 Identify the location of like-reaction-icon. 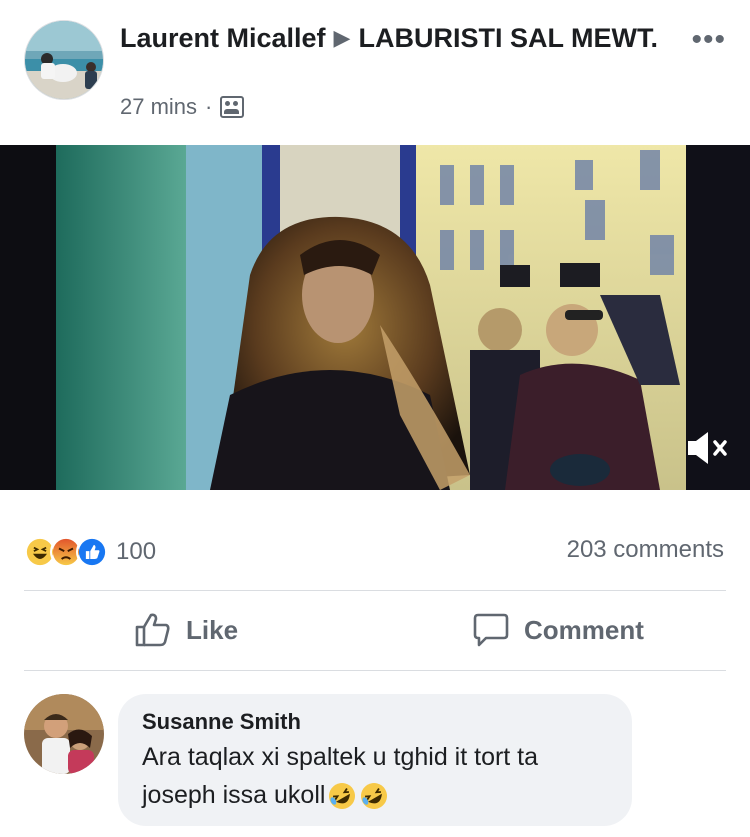
(92, 552).